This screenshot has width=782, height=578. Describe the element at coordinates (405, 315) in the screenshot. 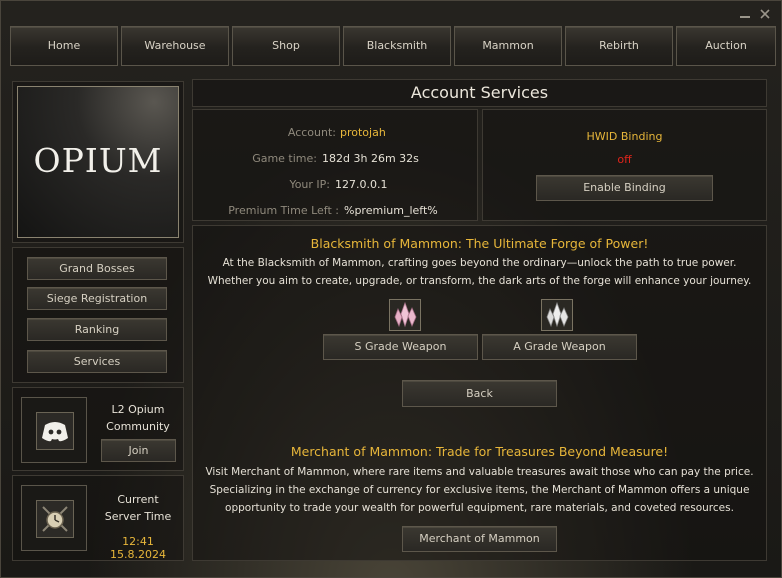

I see `crystal-pink-icon` at that location.